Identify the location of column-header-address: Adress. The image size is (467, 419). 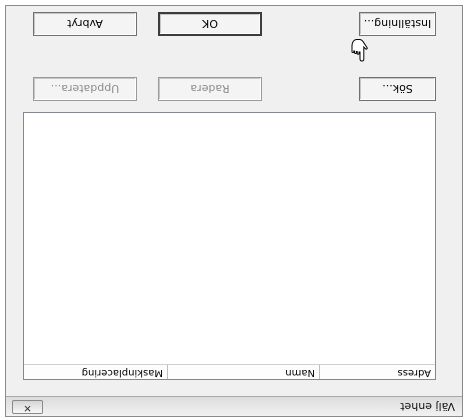
(377, 372).